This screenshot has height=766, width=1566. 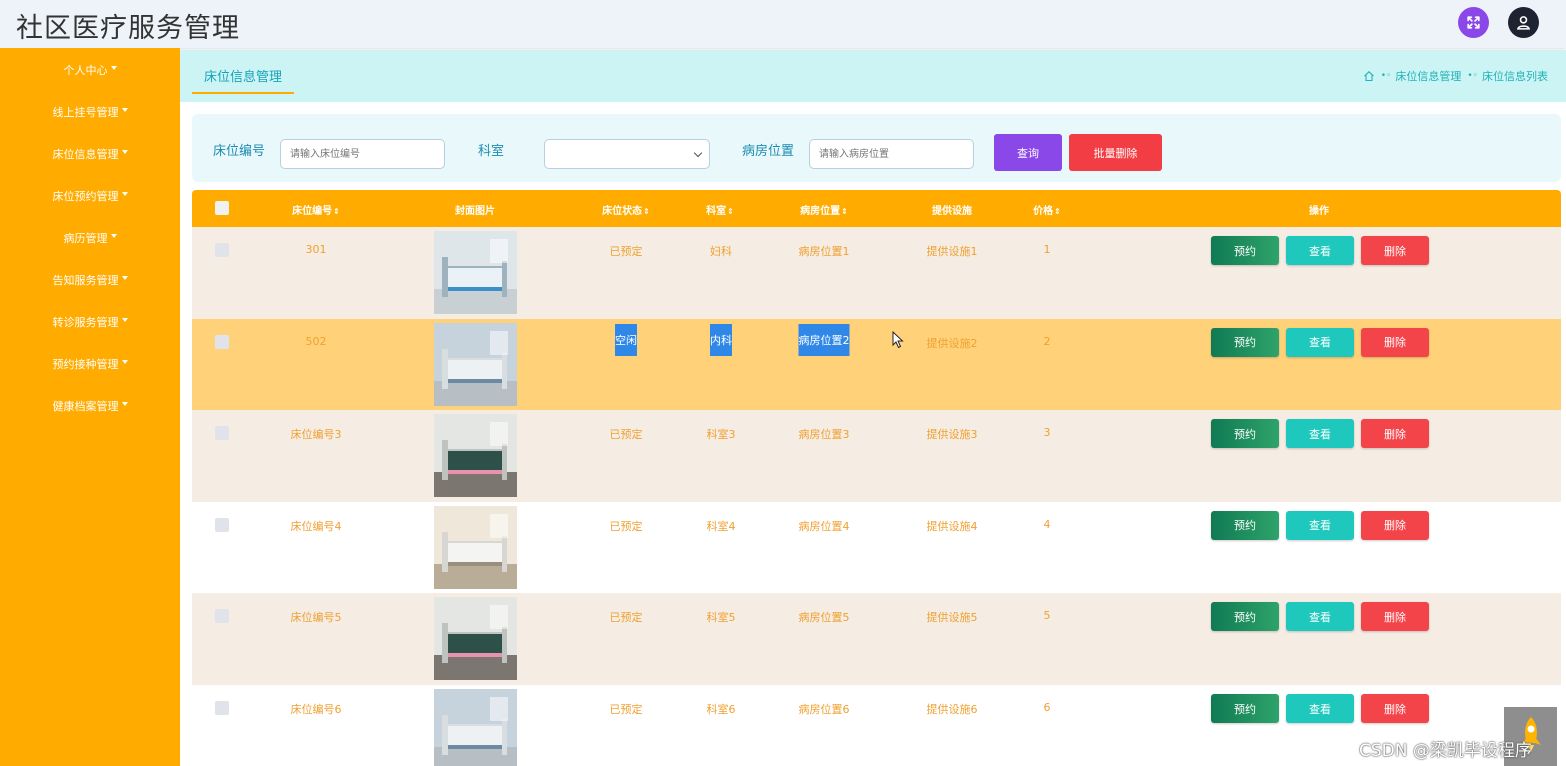 What do you see at coordinates (85, 196) in the screenshot?
I see `sidebar-item-label: 床位预约管理` at bounding box center [85, 196].